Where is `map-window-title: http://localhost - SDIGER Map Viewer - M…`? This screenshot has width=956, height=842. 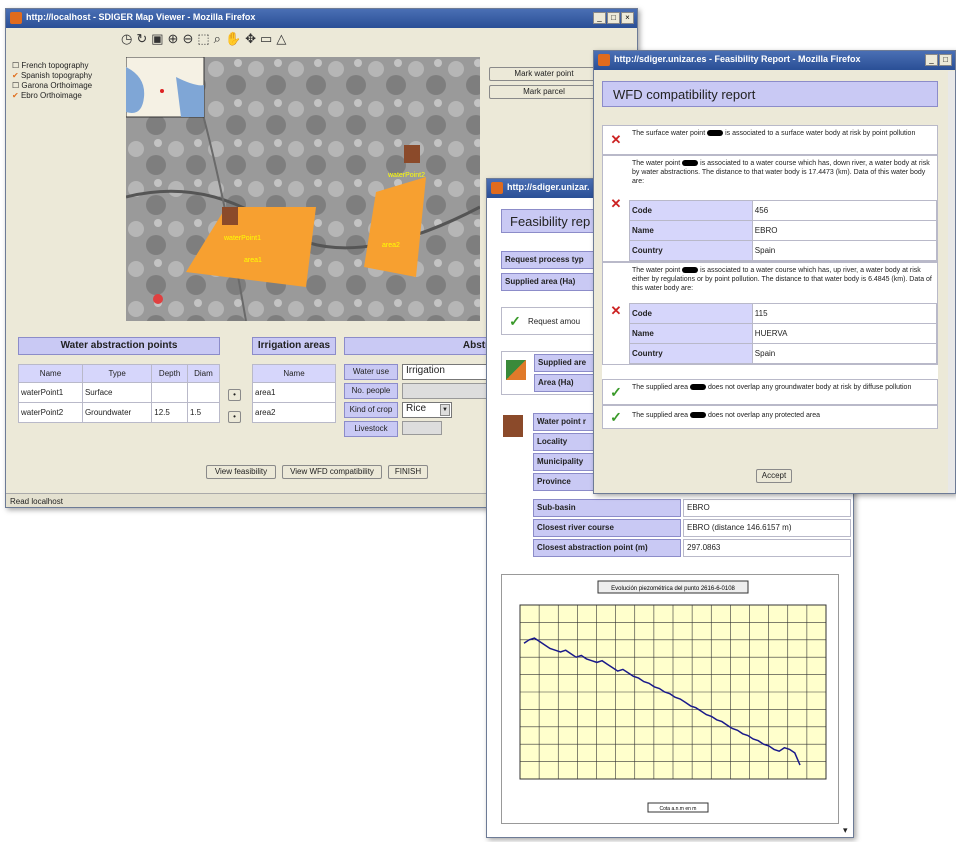
map-window-title: http://localhost - SDIGER Map Viewer - M… is located at coordinates (141, 17).